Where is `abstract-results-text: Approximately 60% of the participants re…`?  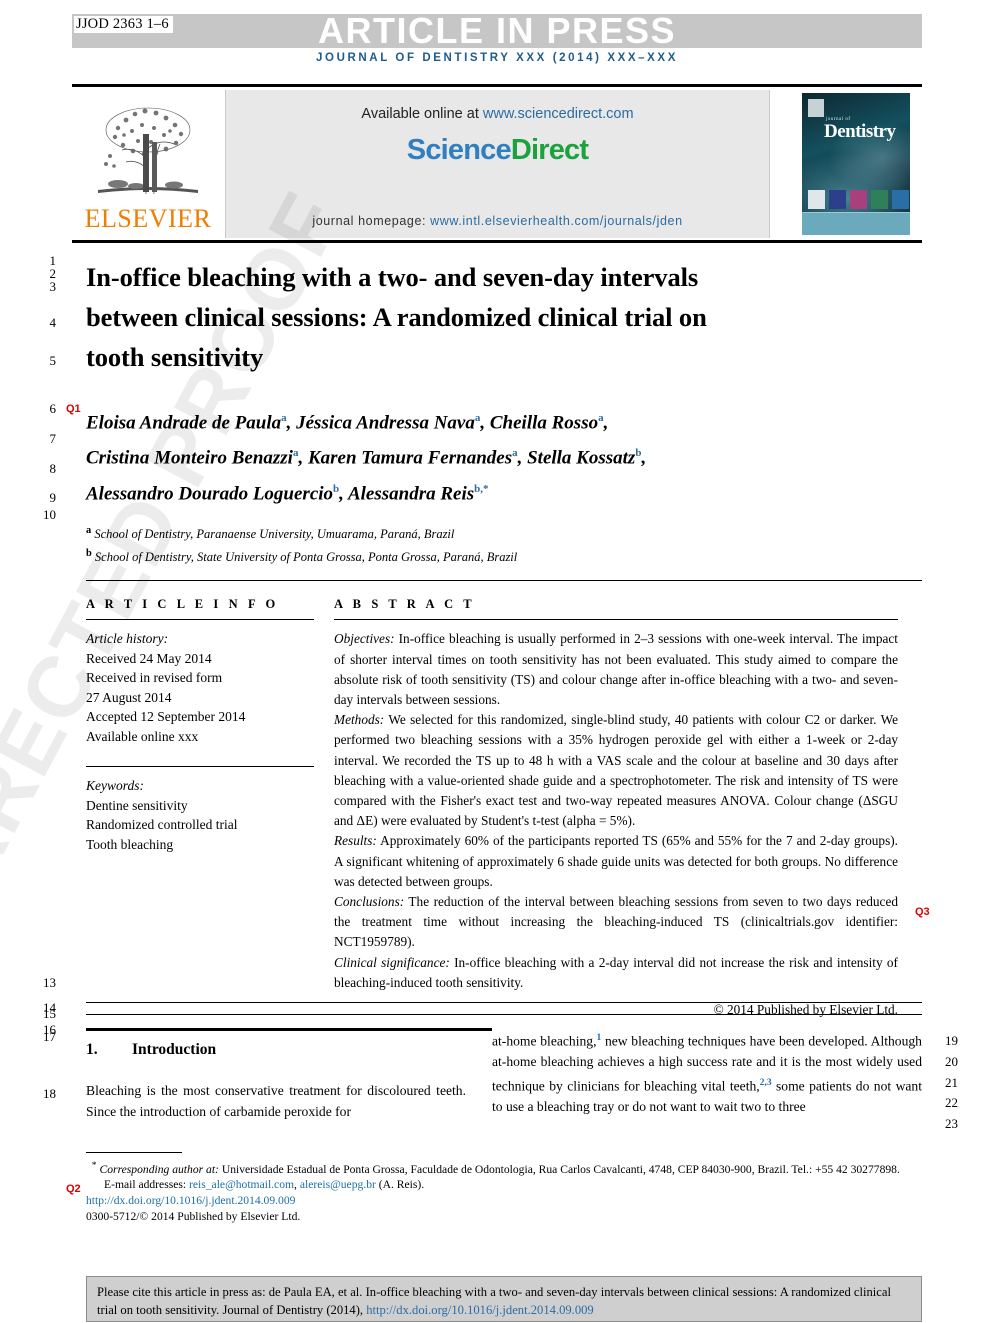 abstract-results-text: Approximately 60% of the participants re… is located at coordinates (616, 861).